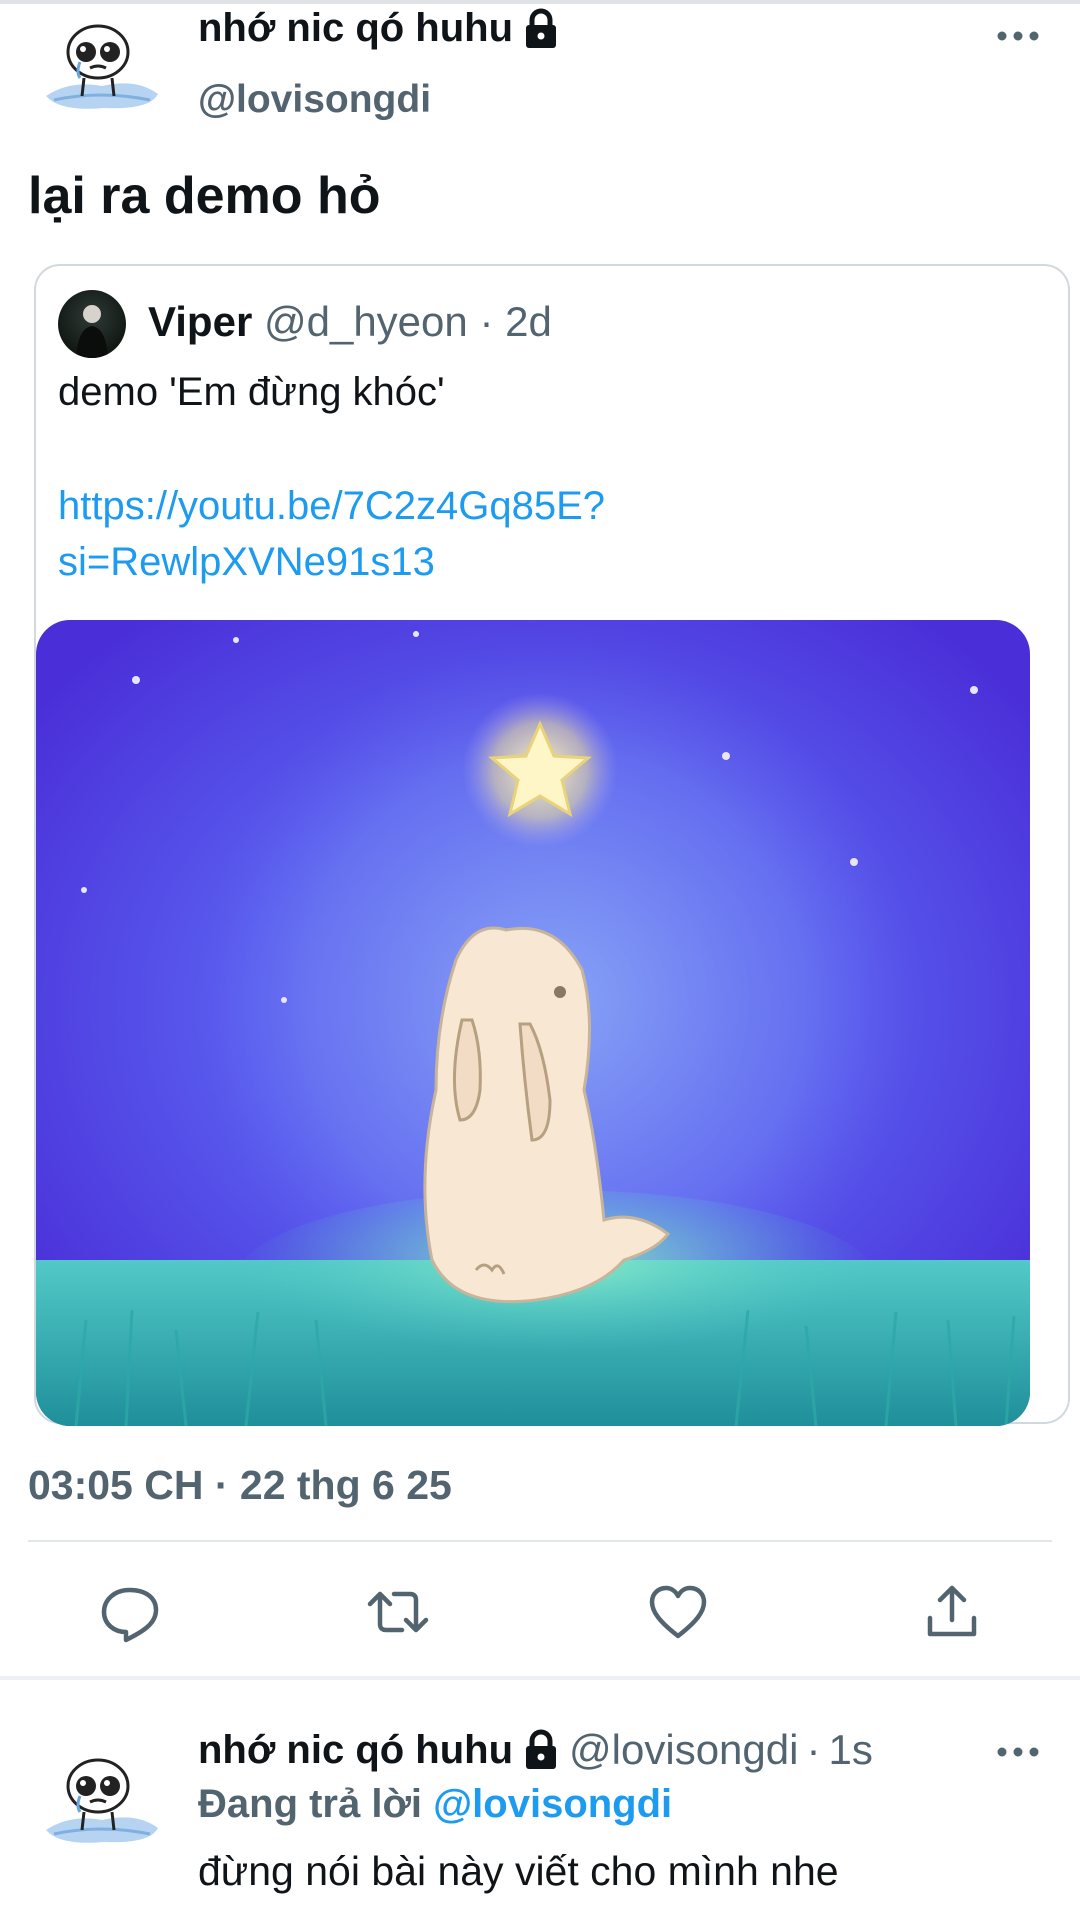  What do you see at coordinates (204, 196) in the screenshot?
I see `tweet-text: lại ra demo hỏ` at bounding box center [204, 196].